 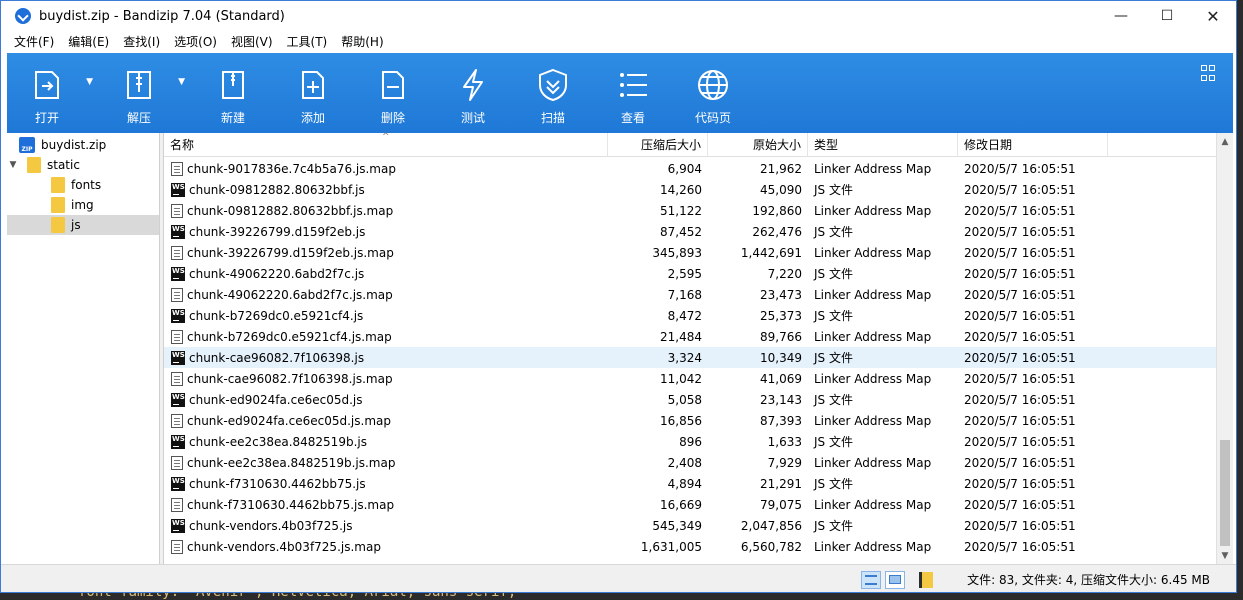 I want to click on delete-button: 删除, so click(x=393, y=93).